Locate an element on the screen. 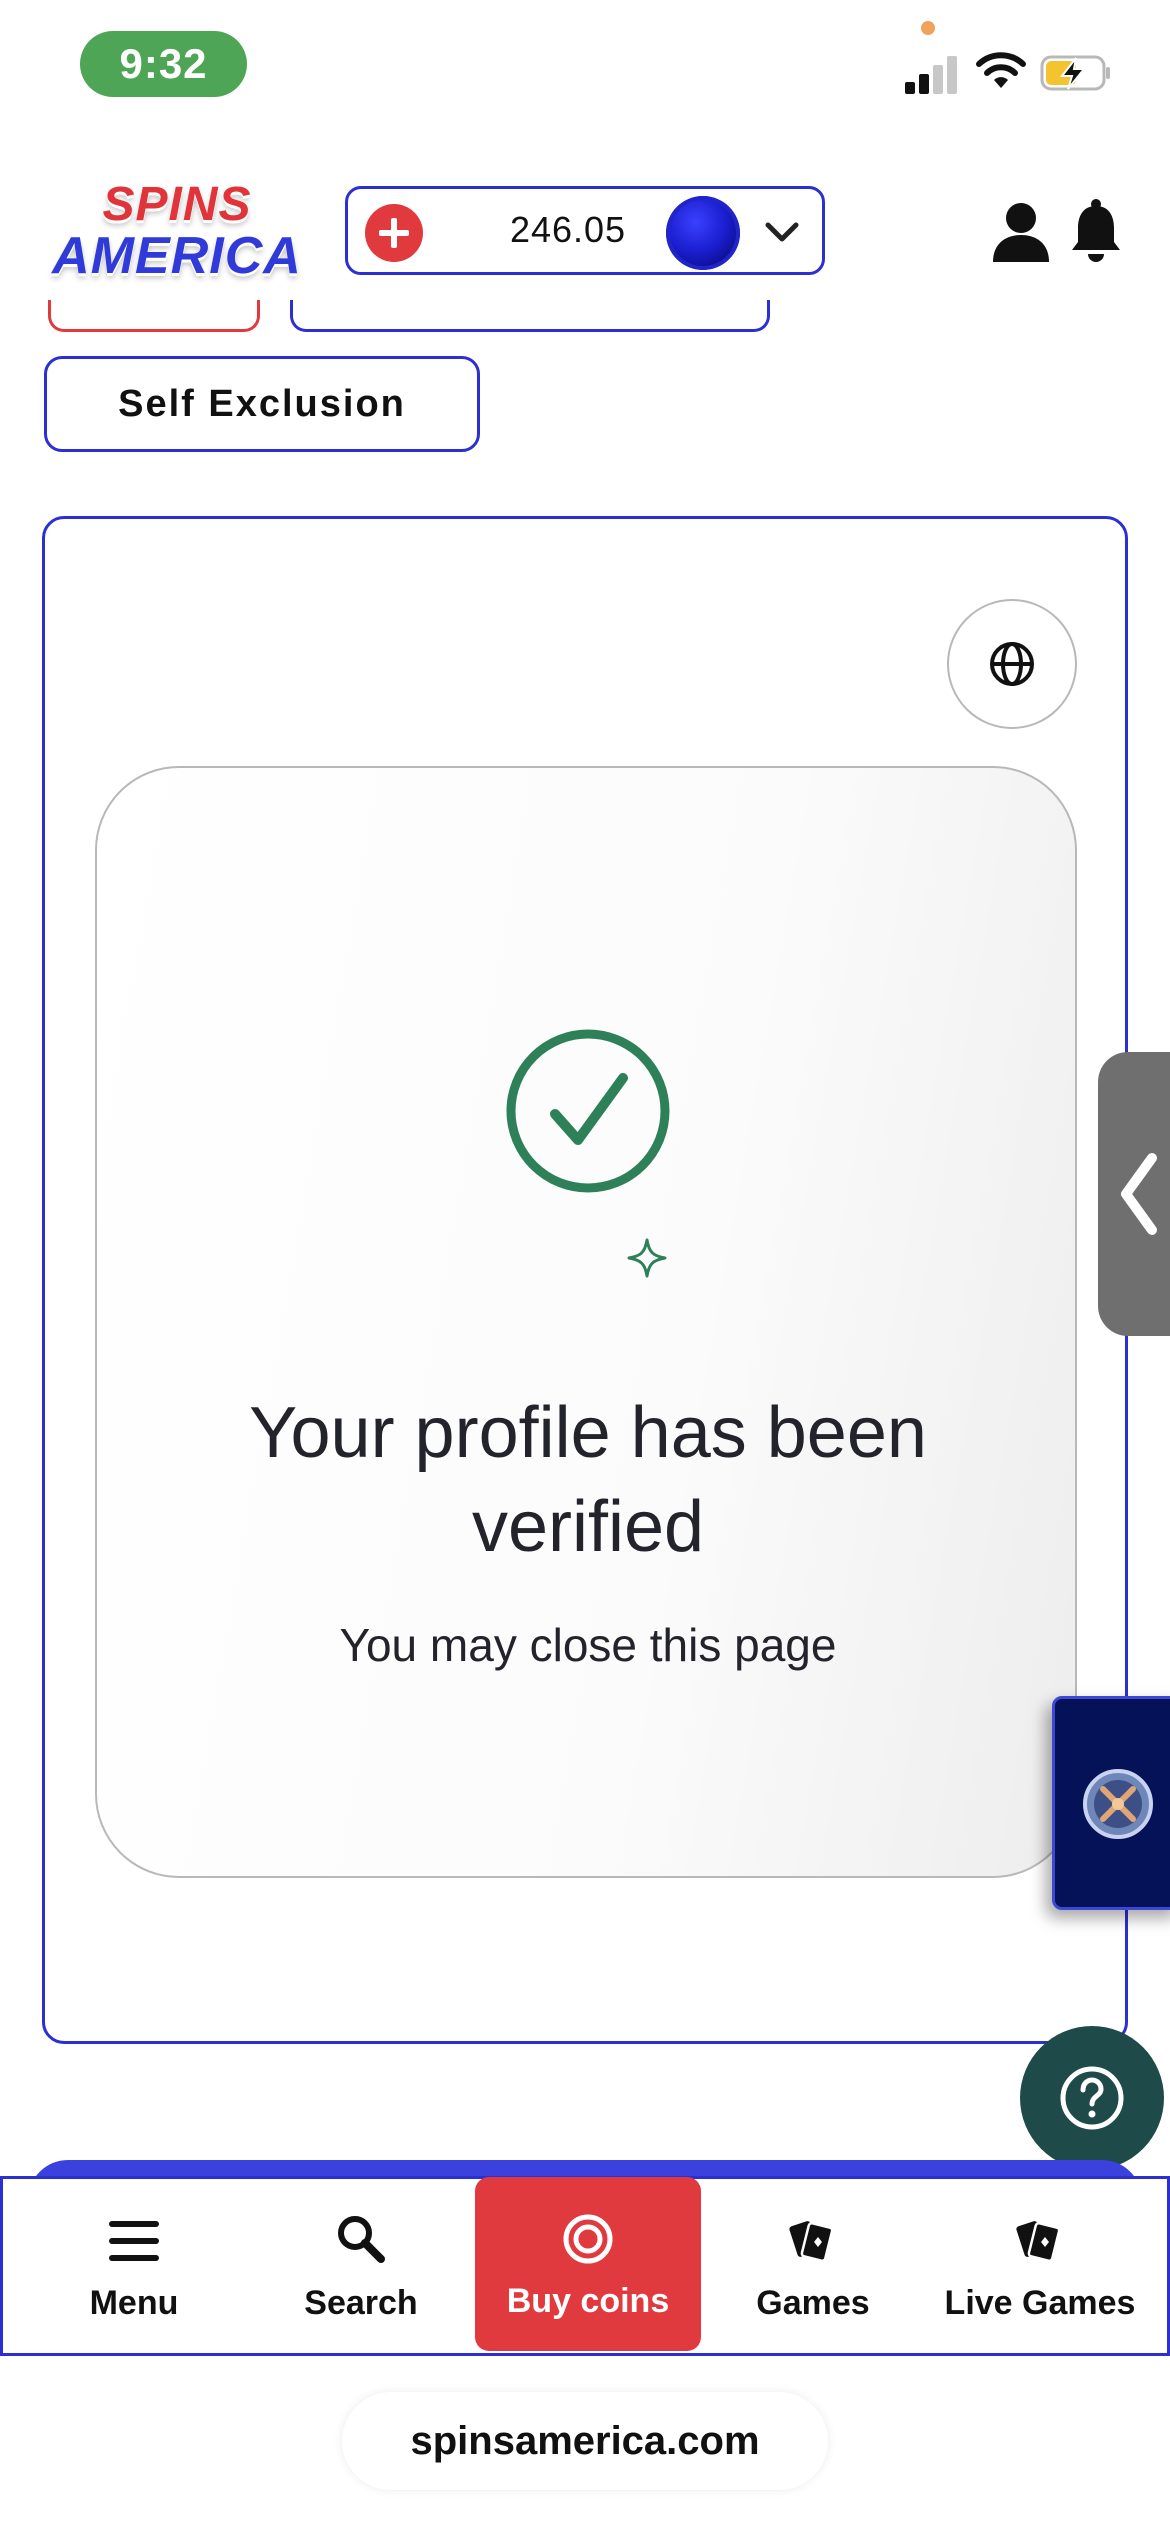 This screenshot has width=1170, height=2532. bell-icon is located at coordinates (1096, 231).